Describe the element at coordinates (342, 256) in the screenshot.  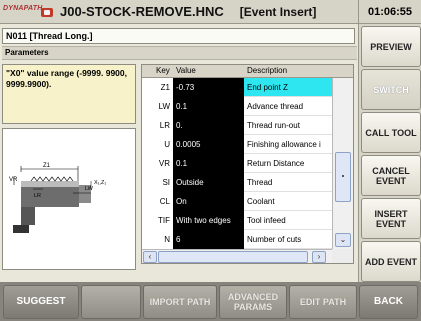
I see `resize-grip-icon` at that location.